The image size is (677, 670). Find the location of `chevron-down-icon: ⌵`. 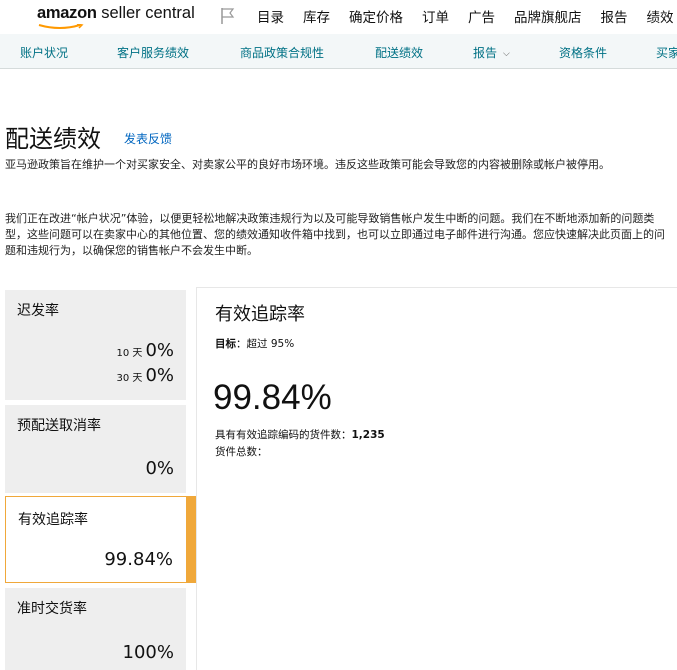

chevron-down-icon: ⌵ is located at coordinates (506, 54).